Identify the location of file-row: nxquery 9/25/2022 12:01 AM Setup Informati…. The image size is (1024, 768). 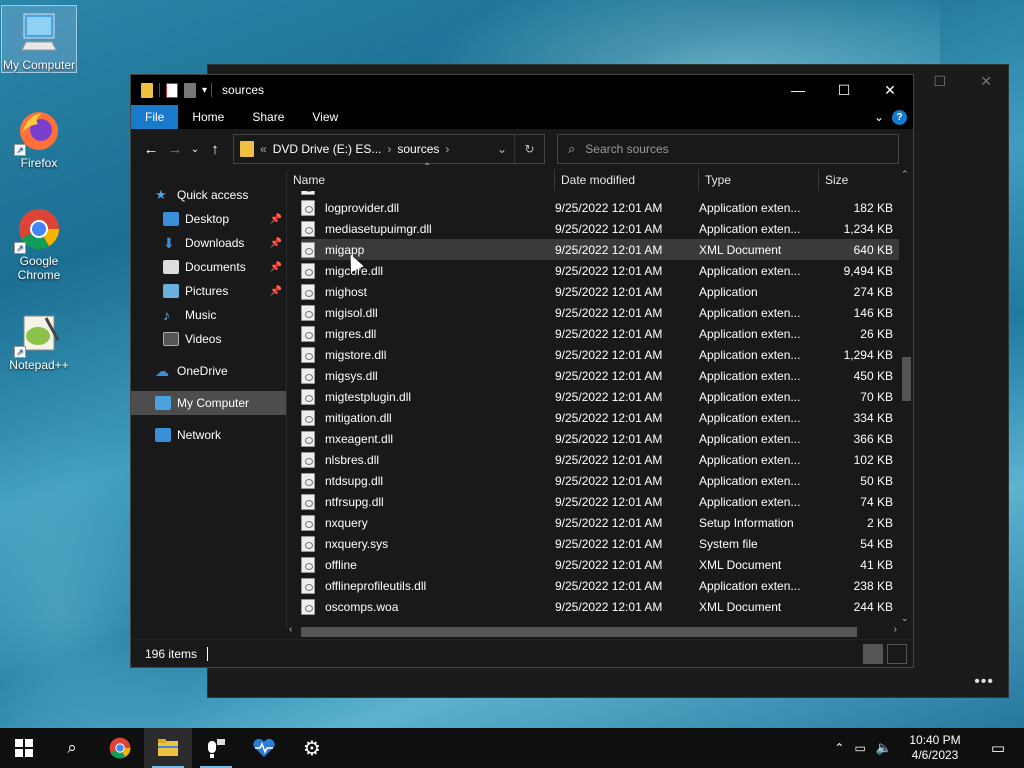
(600, 522).